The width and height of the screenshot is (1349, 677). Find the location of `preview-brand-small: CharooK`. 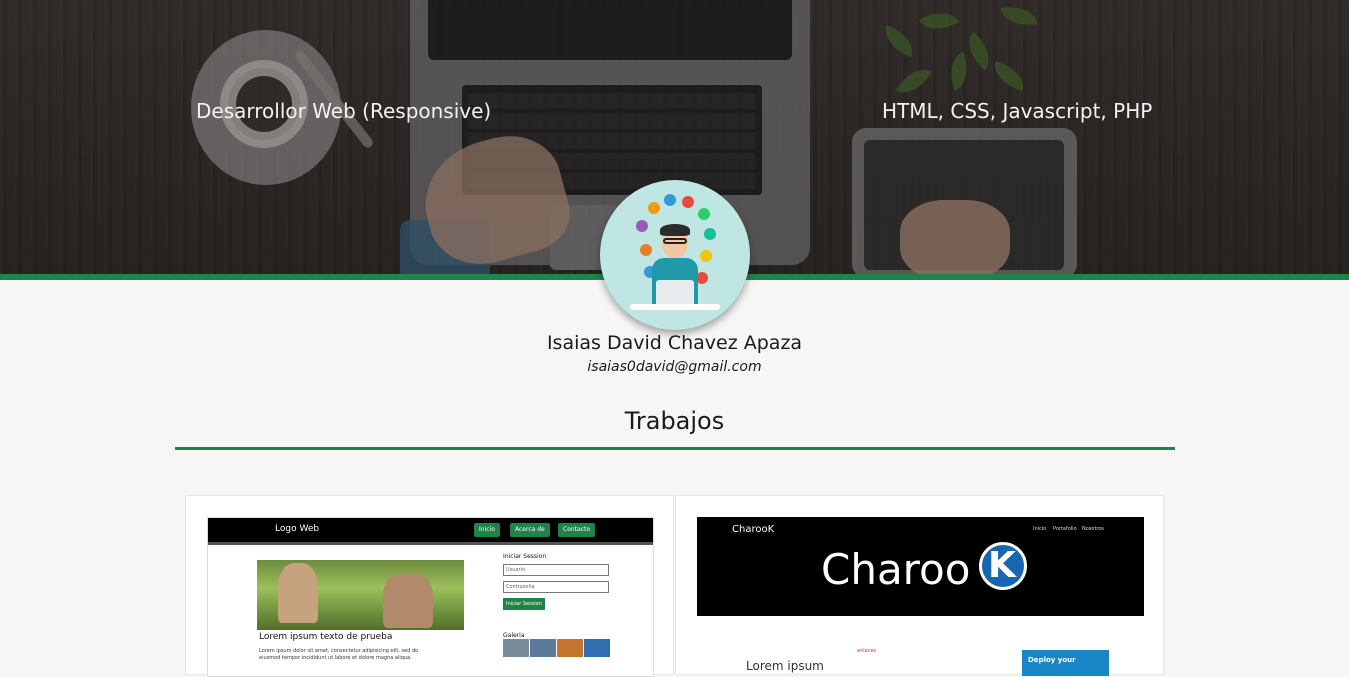

preview-brand-small: CharooK is located at coordinates (753, 529).